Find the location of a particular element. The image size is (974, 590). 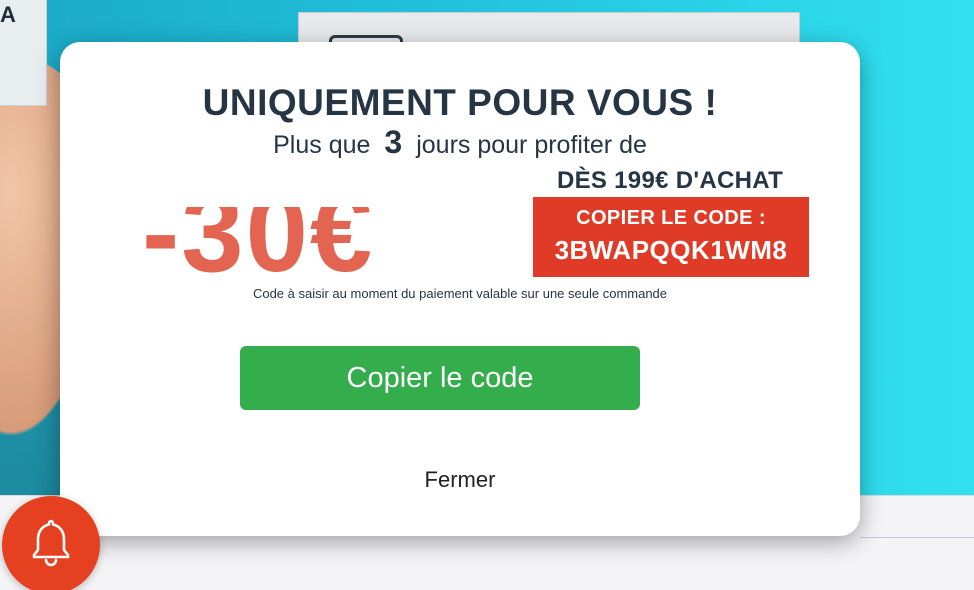

hero-corner-letter: A is located at coordinates (8, 14).